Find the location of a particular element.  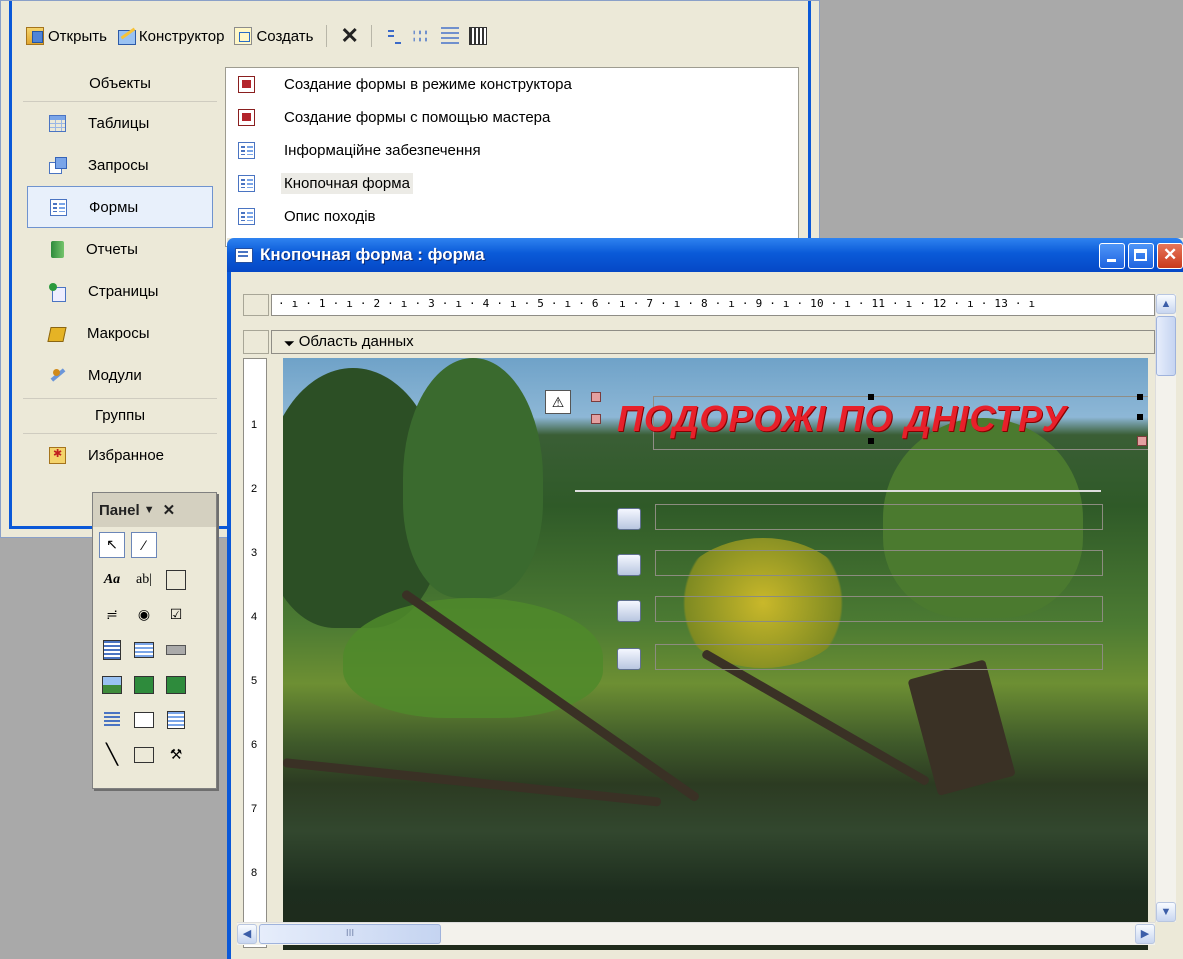

scroll-down-button: ▼ is located at coordinates (1166, 912).